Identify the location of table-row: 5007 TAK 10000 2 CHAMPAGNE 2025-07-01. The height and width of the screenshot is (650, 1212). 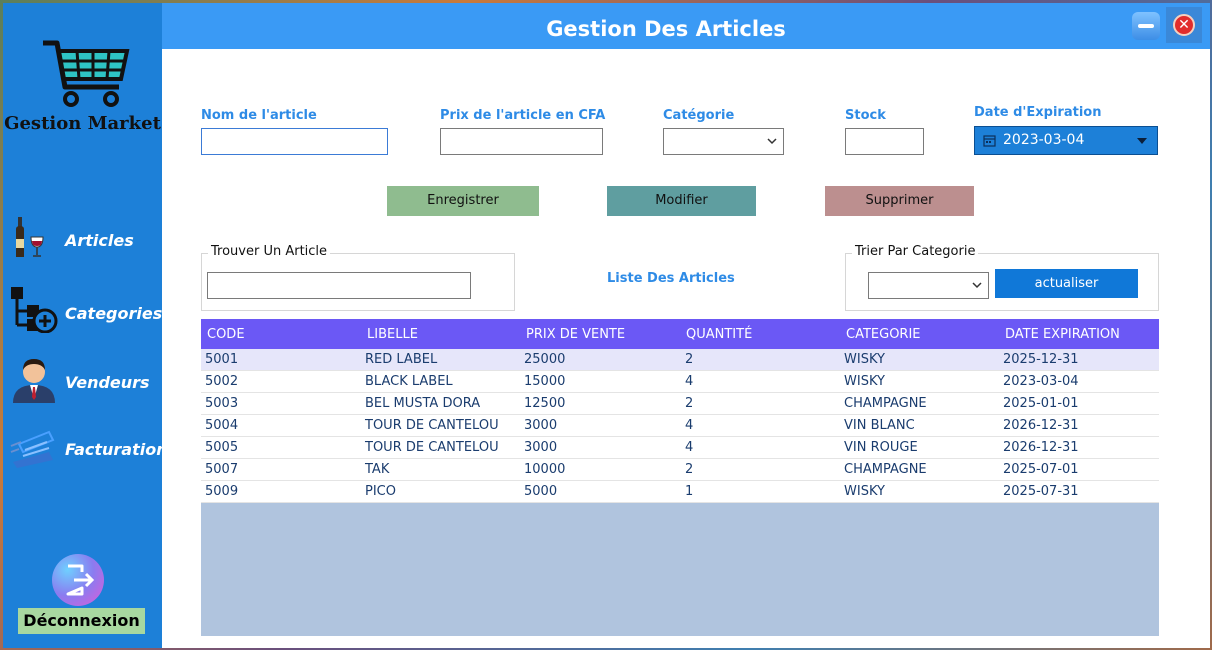
(680, 470).